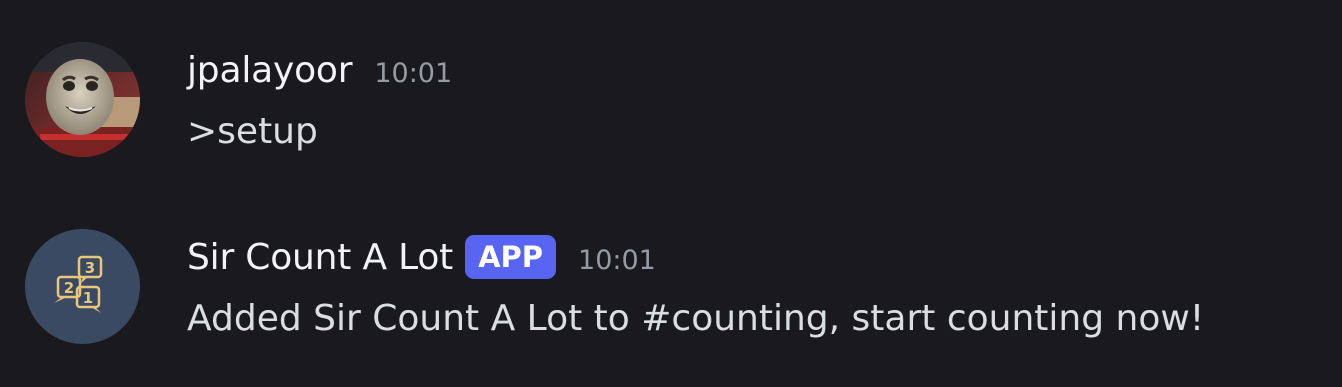 The width and height of the screenshot is (1342, 387). Describe the element at coordinates (88, 298) in the screenshot. I see `avatar-number-1: 1` at that location.